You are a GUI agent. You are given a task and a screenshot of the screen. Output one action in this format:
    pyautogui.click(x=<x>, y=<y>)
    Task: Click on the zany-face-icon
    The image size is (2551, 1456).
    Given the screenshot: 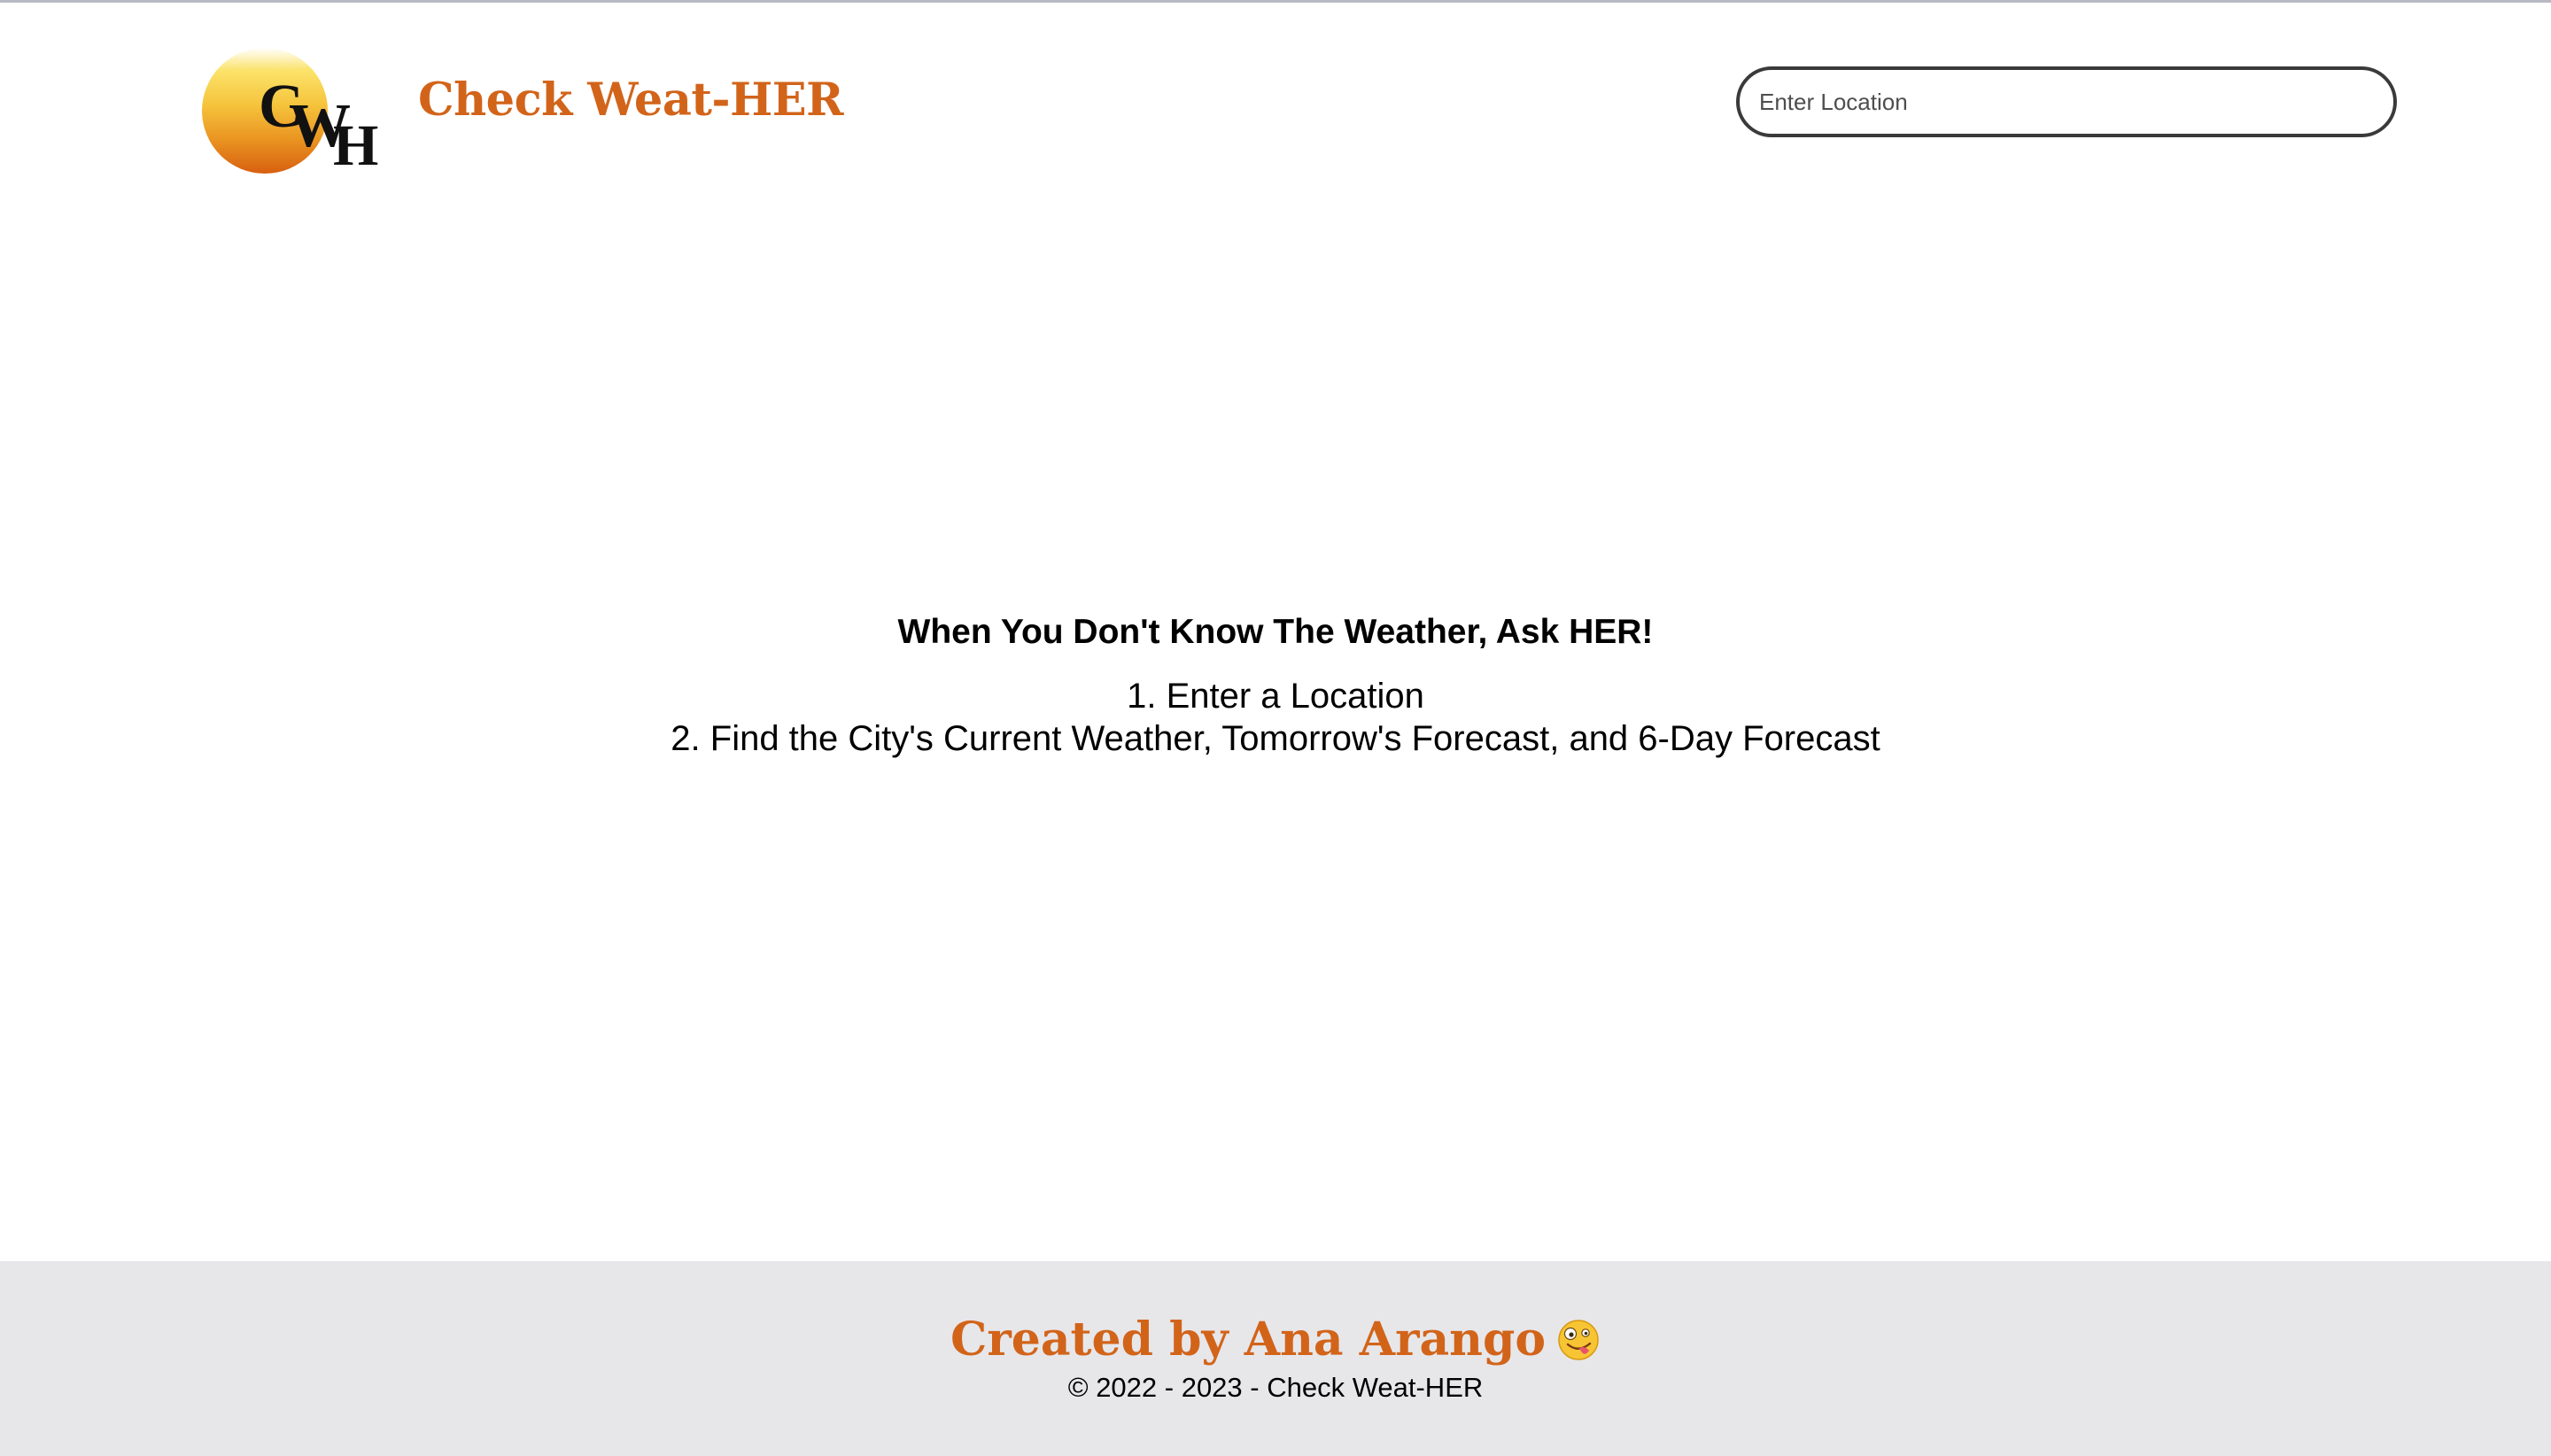 What is the action you would take?
    pyautogui.click(x=1578, y=1339)
    